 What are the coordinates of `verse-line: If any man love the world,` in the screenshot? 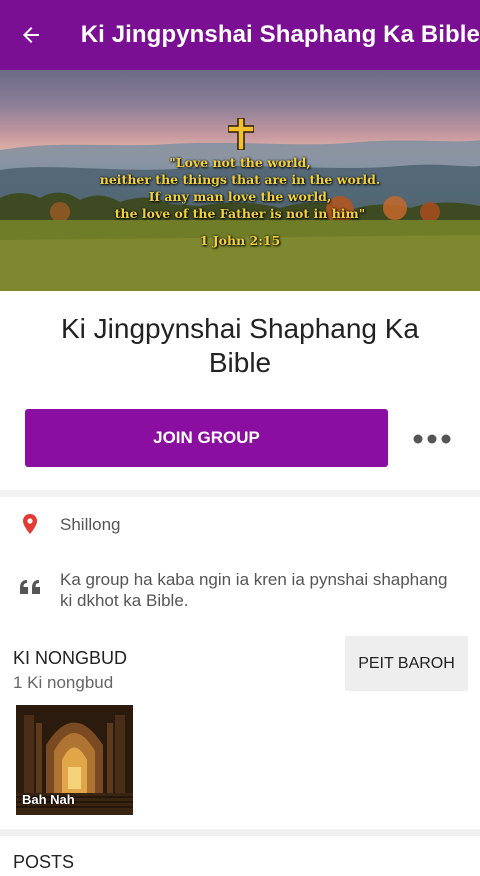 It's located at (240, 196).